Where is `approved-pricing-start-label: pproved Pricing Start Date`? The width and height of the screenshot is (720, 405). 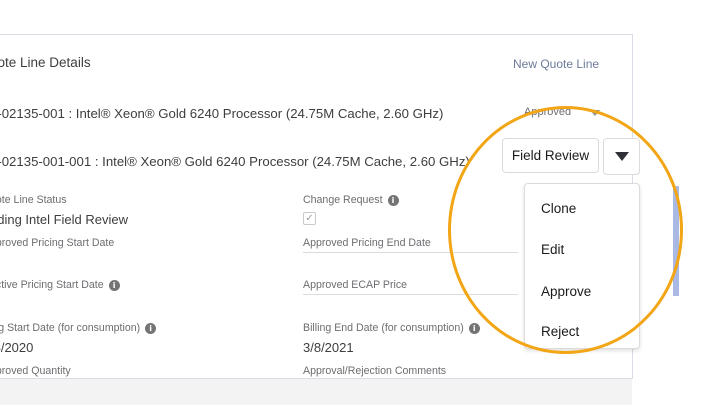
approved-pricing-start-label: pproved Pricing Start Date is located at coordinates (57, 243).